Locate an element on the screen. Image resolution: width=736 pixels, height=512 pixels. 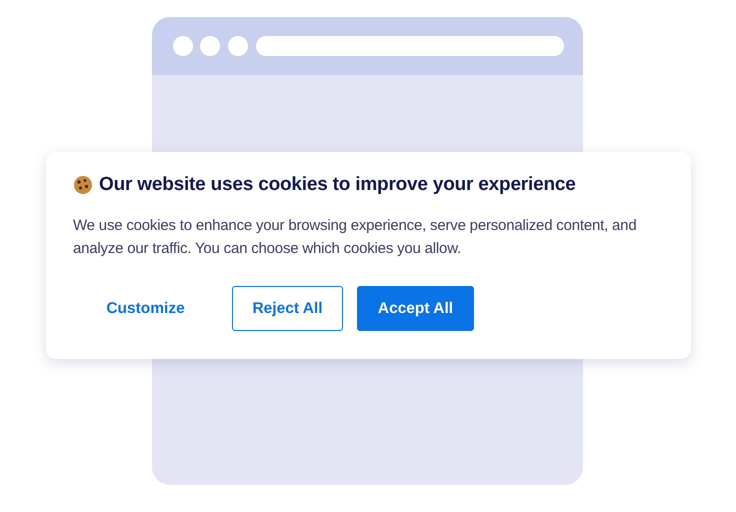
reject-button: Reject All is located at coordinates (287, 308).